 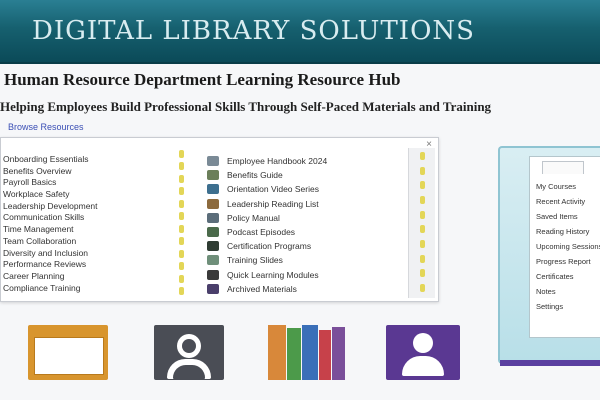 What do you see at coordinates (568, 186) in the screenshot?
I see `tablet-menu-item: My Courses` at bounding box center [568, 186].